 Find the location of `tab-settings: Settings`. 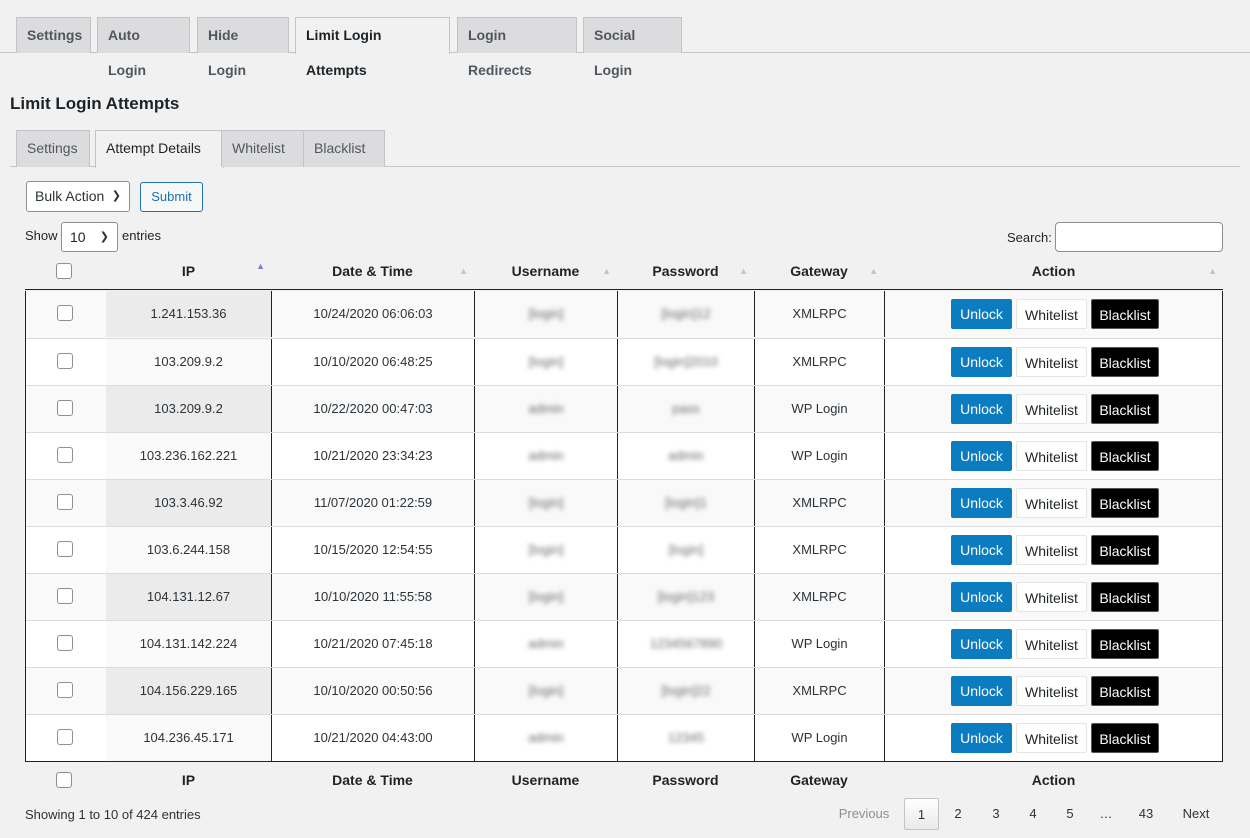

tab-settings: Settings is located at coordinates (53, 35).